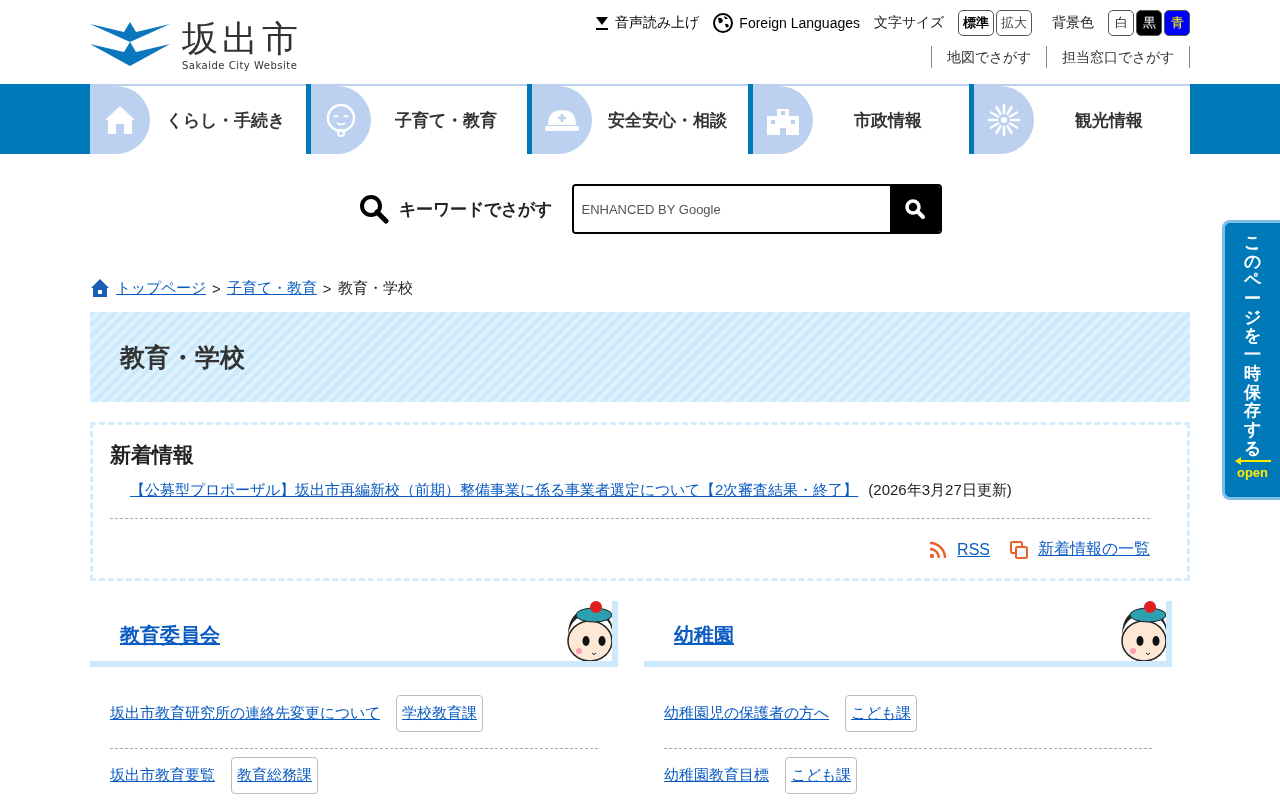  Describe the element at coordinates (976, 23) in the screenshot. I see `font-size-button: 標準` at that location.